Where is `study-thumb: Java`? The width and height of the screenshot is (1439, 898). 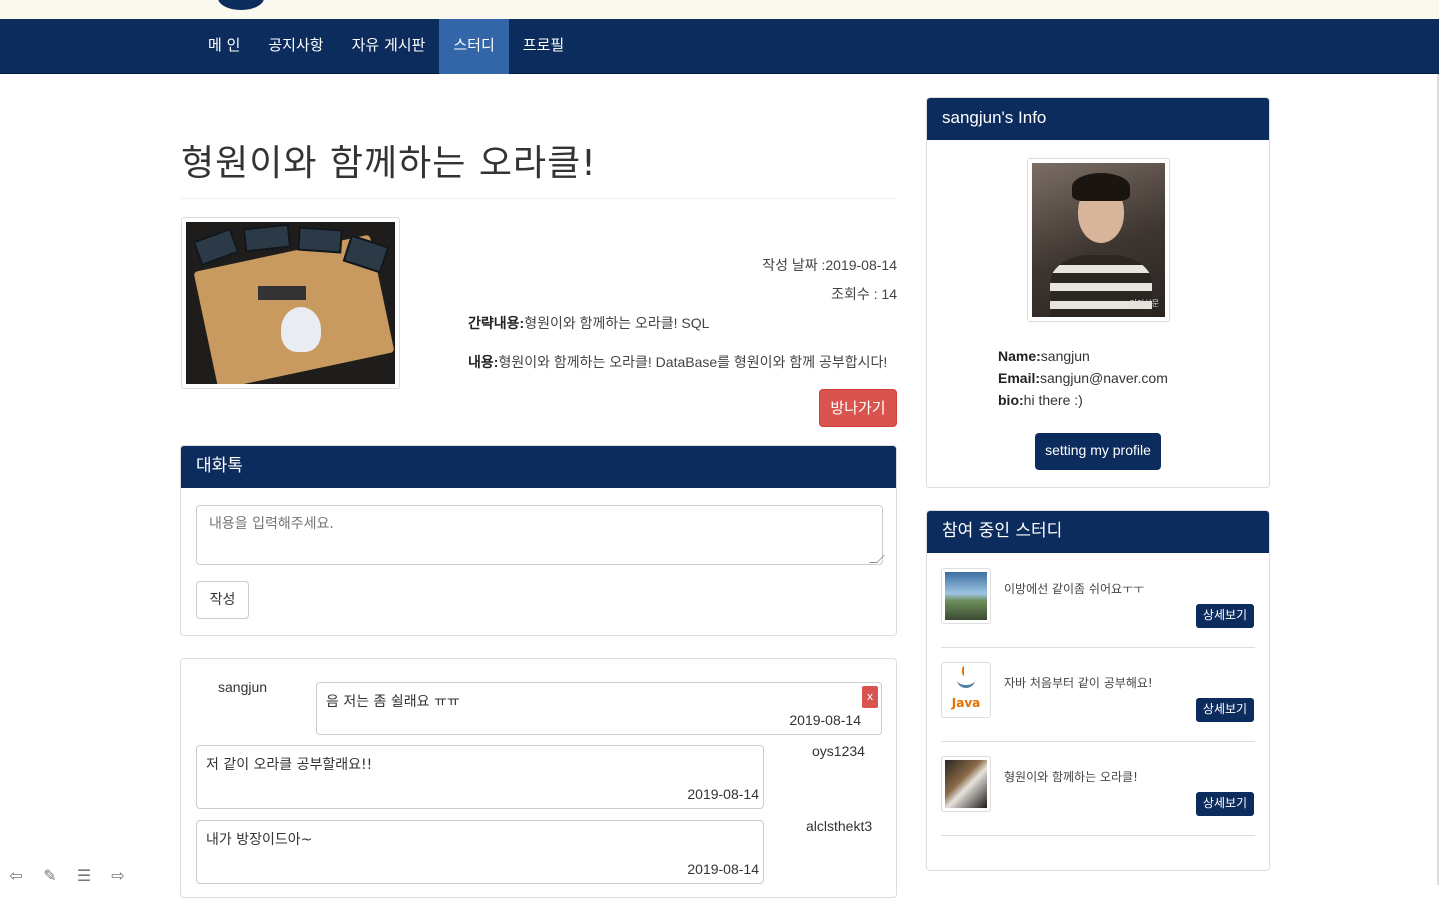
study-thumb: Java is located at coordinates (966, 690).